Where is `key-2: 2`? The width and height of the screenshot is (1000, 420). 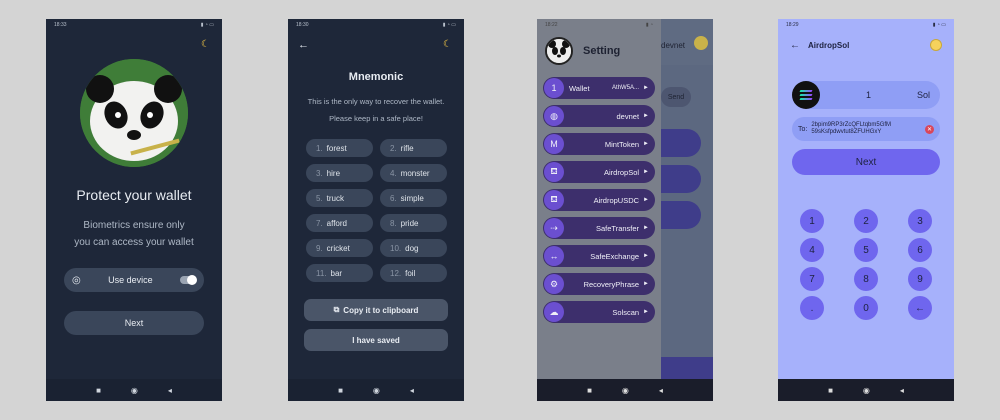
key-2: 2 is located at coordinates (866, 221).